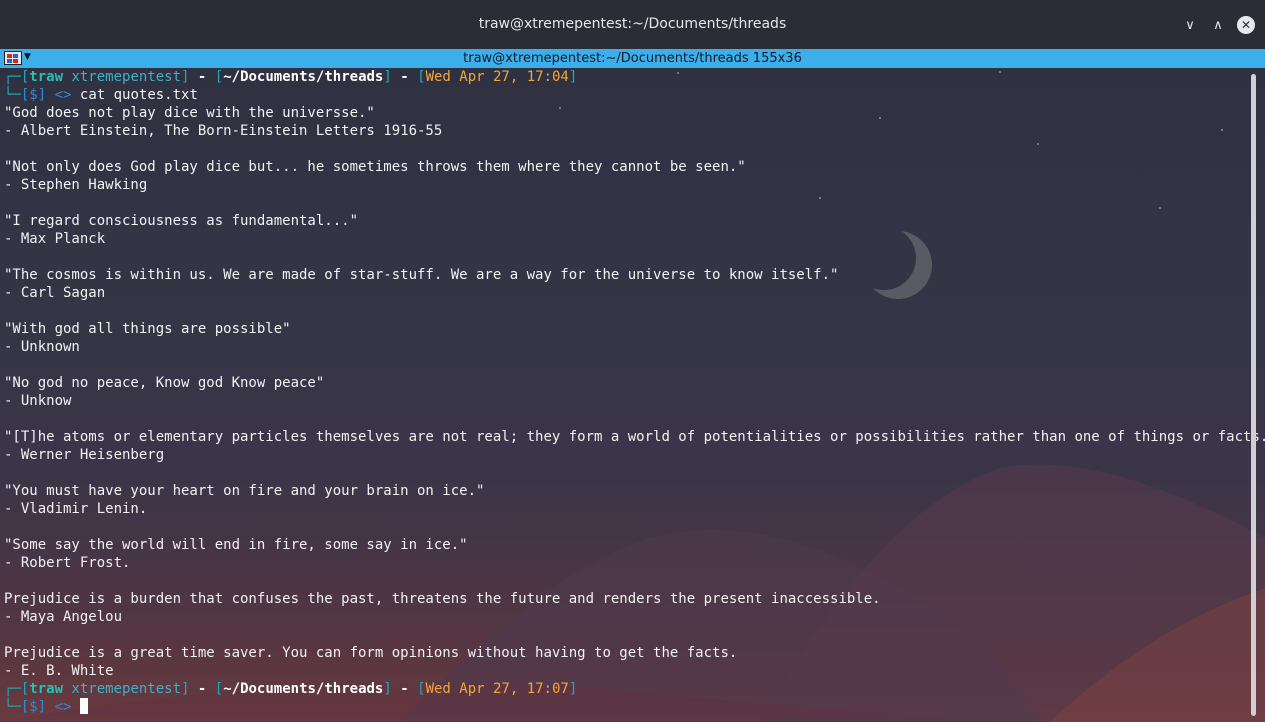 The height and width of the screenshot is (722, 1265). Describe the element at coordinates (1253, 395) in the screenshot. I see `scrollbar` at that location.